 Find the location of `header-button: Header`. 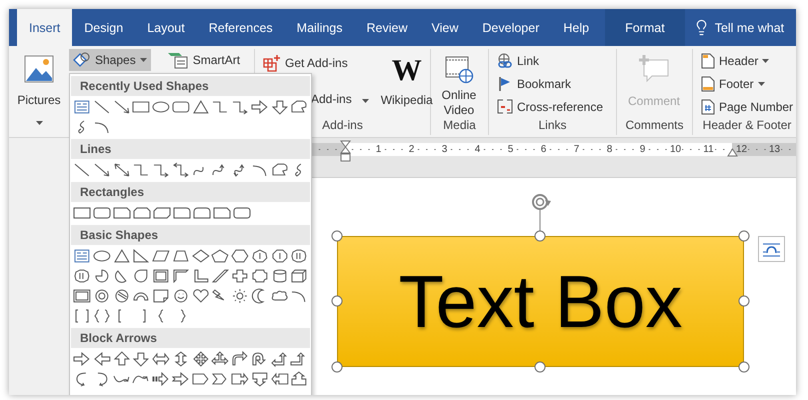

header-button: Header is located at coordinates (746, 61).